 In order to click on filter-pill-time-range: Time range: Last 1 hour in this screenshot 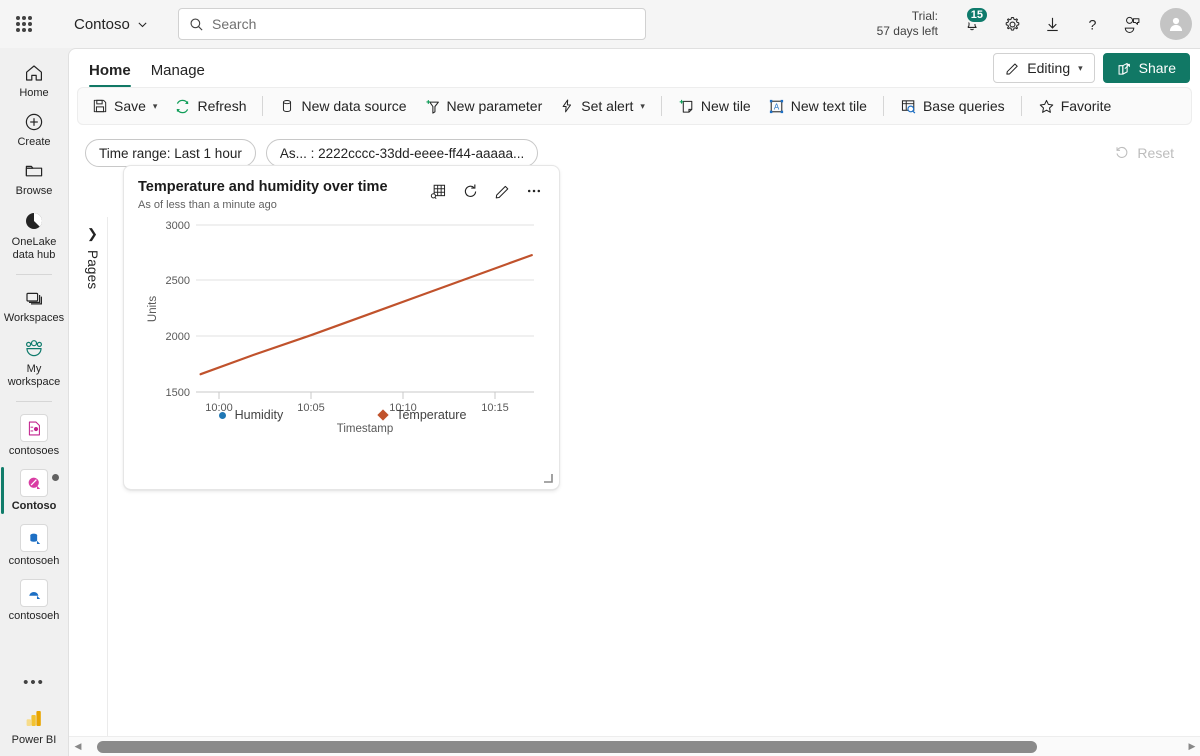, I will do `click(170, 153)`.